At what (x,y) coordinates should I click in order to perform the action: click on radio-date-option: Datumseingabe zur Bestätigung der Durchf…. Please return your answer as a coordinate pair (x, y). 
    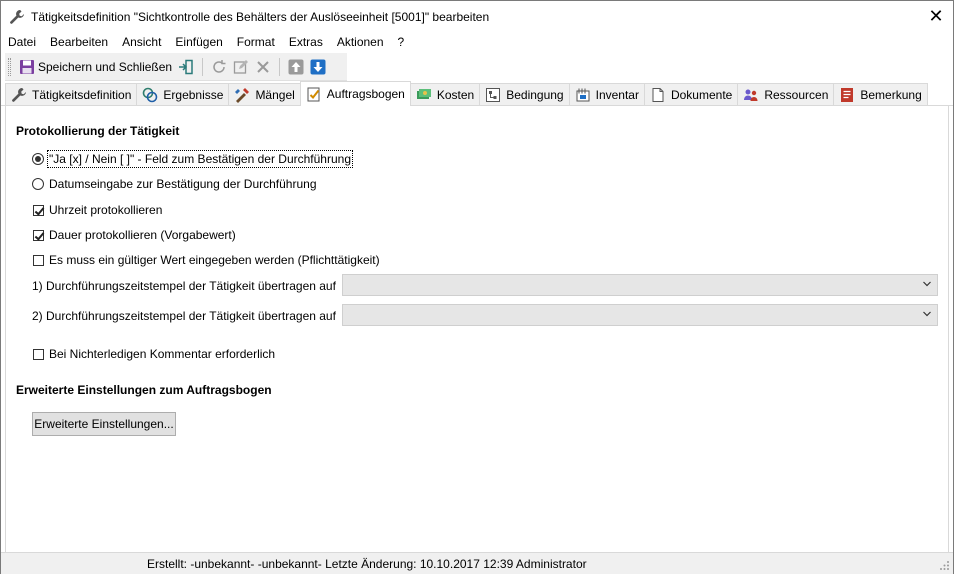
    Looking at the image, I should click on (174, 184).